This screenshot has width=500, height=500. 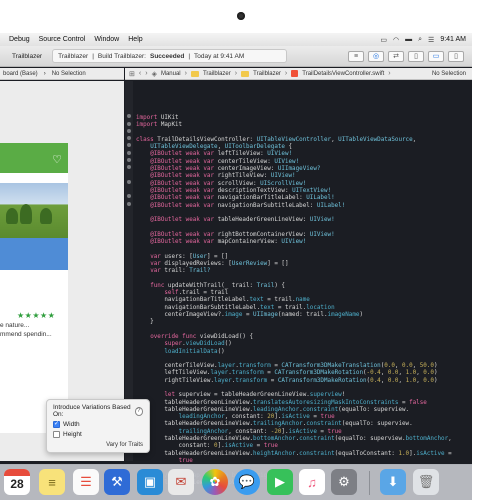 I want to click on jump-storyboard: board (Base), so click(x=20, y=74).